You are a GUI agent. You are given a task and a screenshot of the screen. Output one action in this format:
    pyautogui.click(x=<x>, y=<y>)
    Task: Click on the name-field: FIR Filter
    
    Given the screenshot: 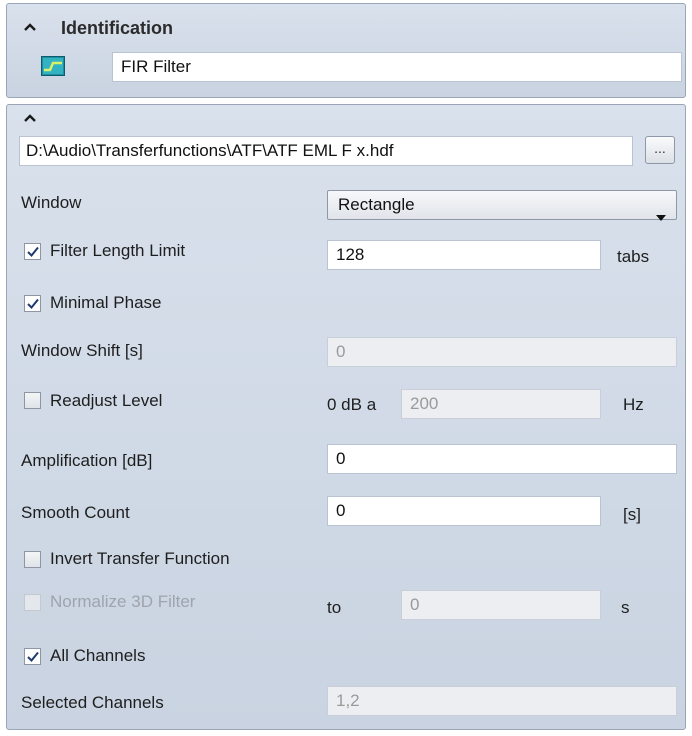 What is the action you would take?
    pyautogui.click(x=397, y=67)
    